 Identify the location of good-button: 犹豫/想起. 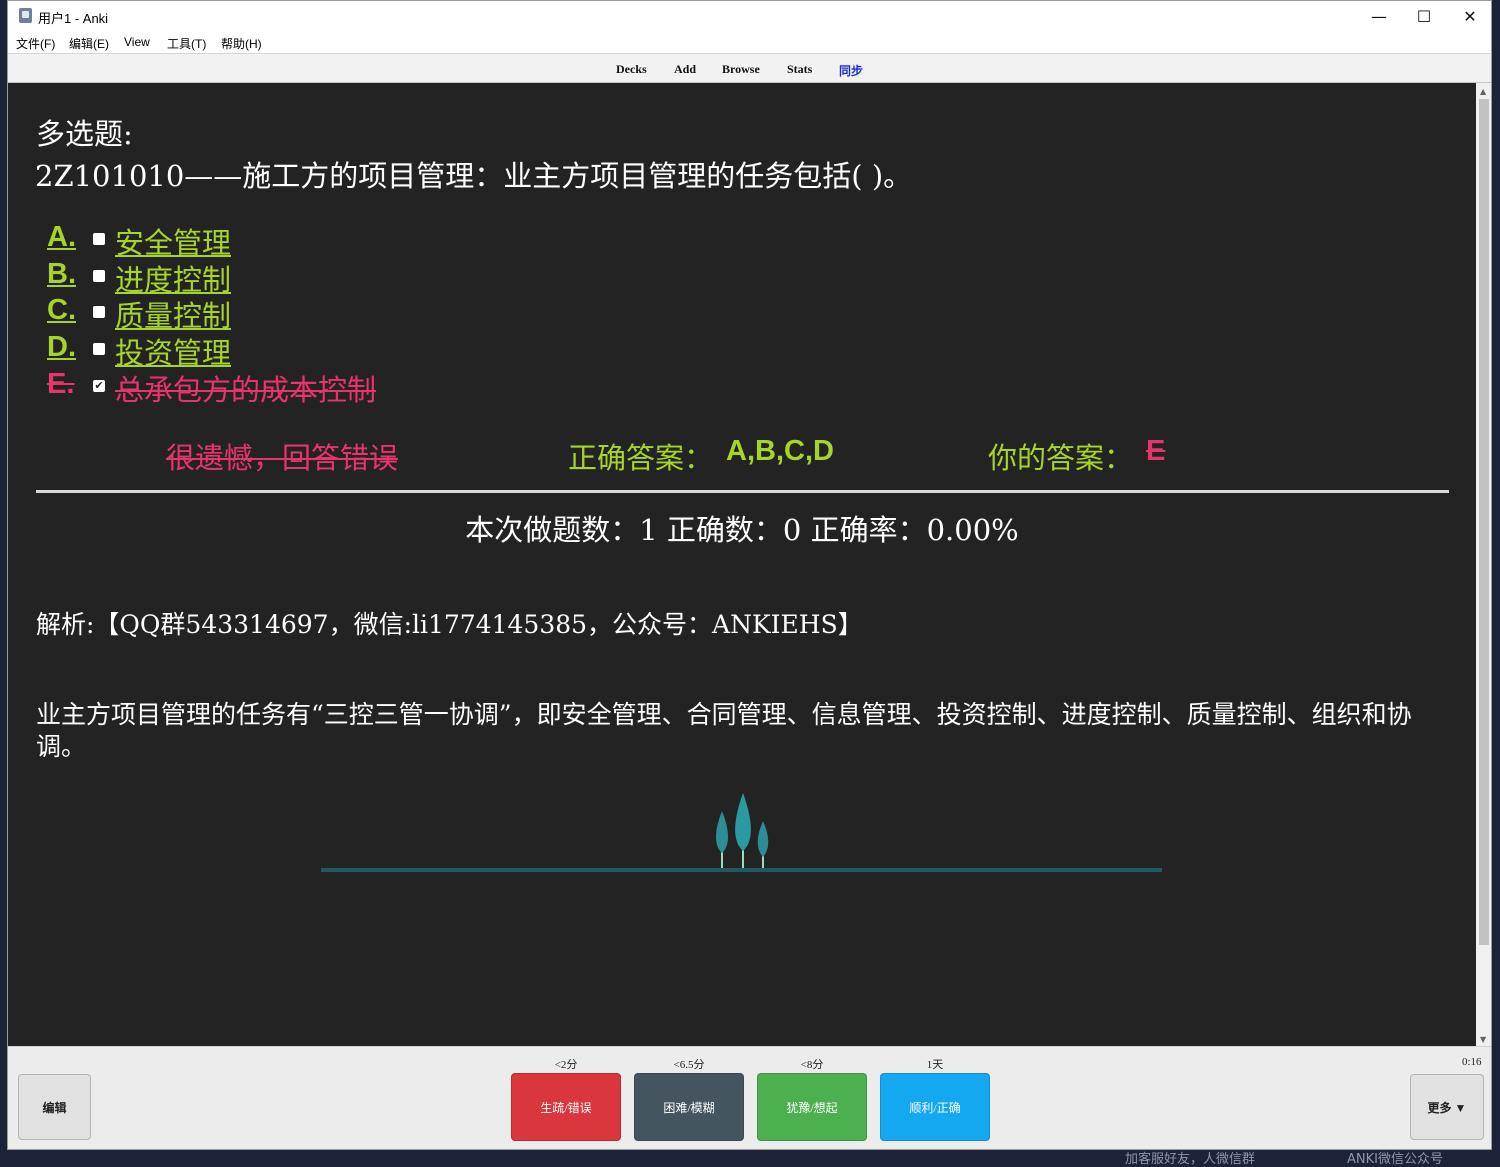
(812, 1107).